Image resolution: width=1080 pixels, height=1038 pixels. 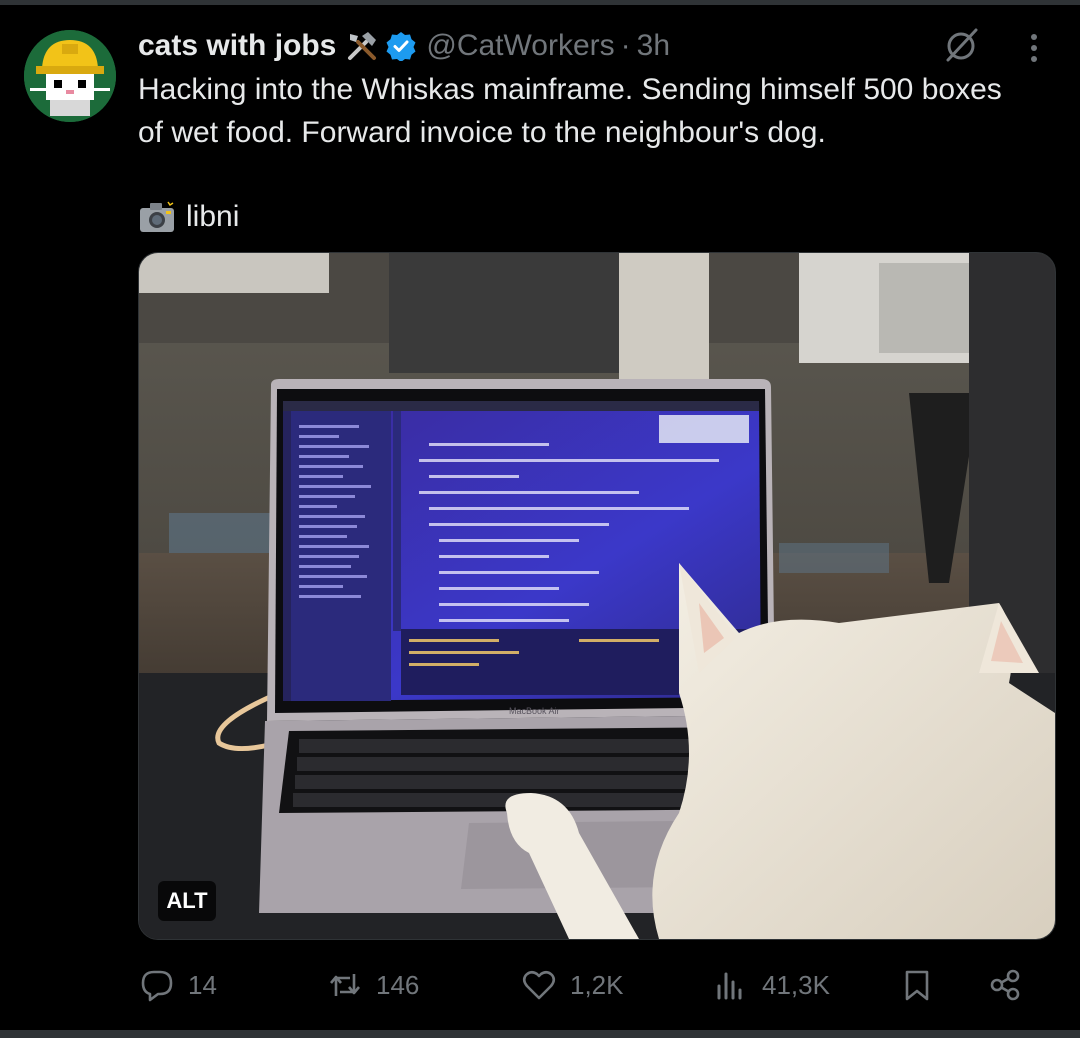 What do you see at coordinates (212, 217) in the screenshot?
I see `credit-name: libni` at bounding box center [212, 217].